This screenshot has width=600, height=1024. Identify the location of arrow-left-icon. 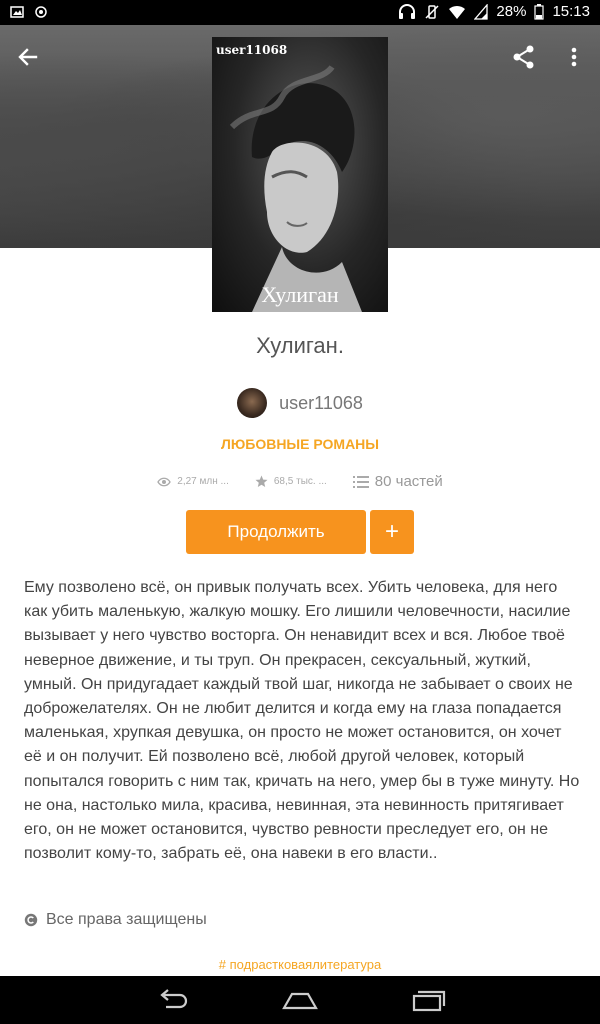
(28, 57).